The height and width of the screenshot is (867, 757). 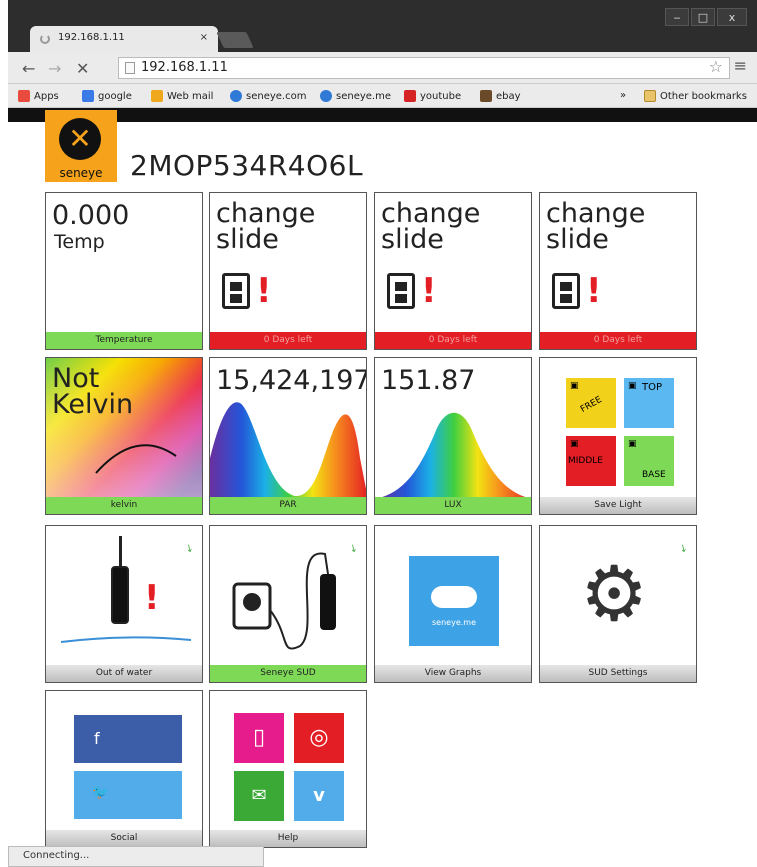 What do you see at coordinates (259, 738) in the screenshot?
I see `phone-icon: ▯` at bounding box center [259, 738].